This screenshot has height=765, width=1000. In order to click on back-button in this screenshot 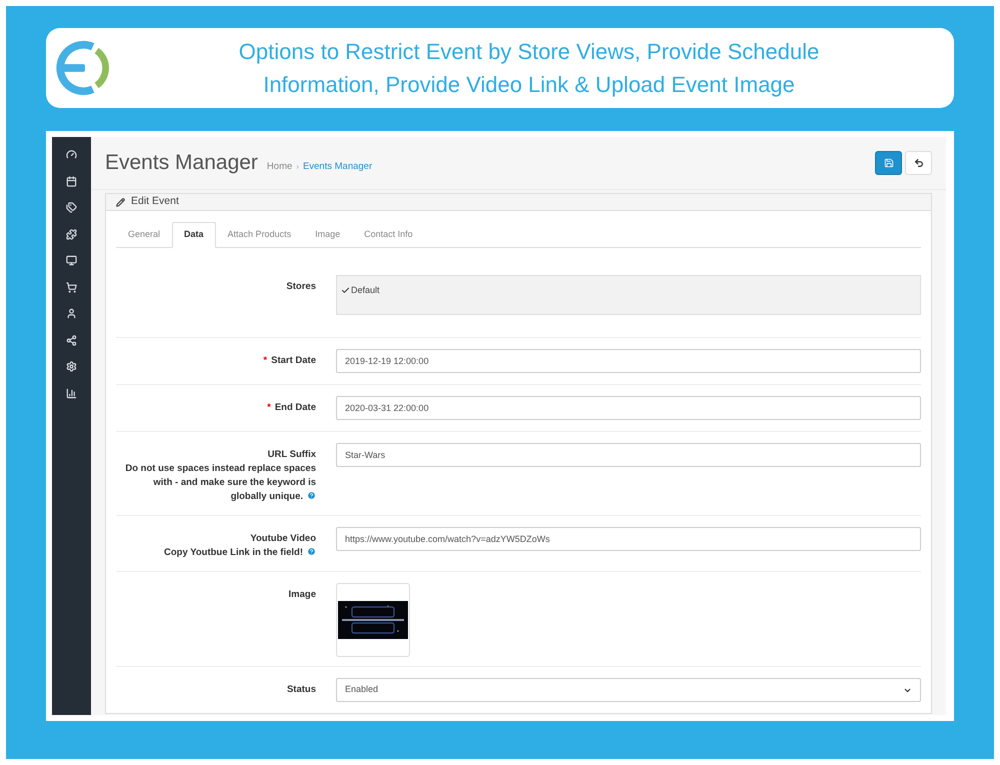, I will do `click(918, 163)`.